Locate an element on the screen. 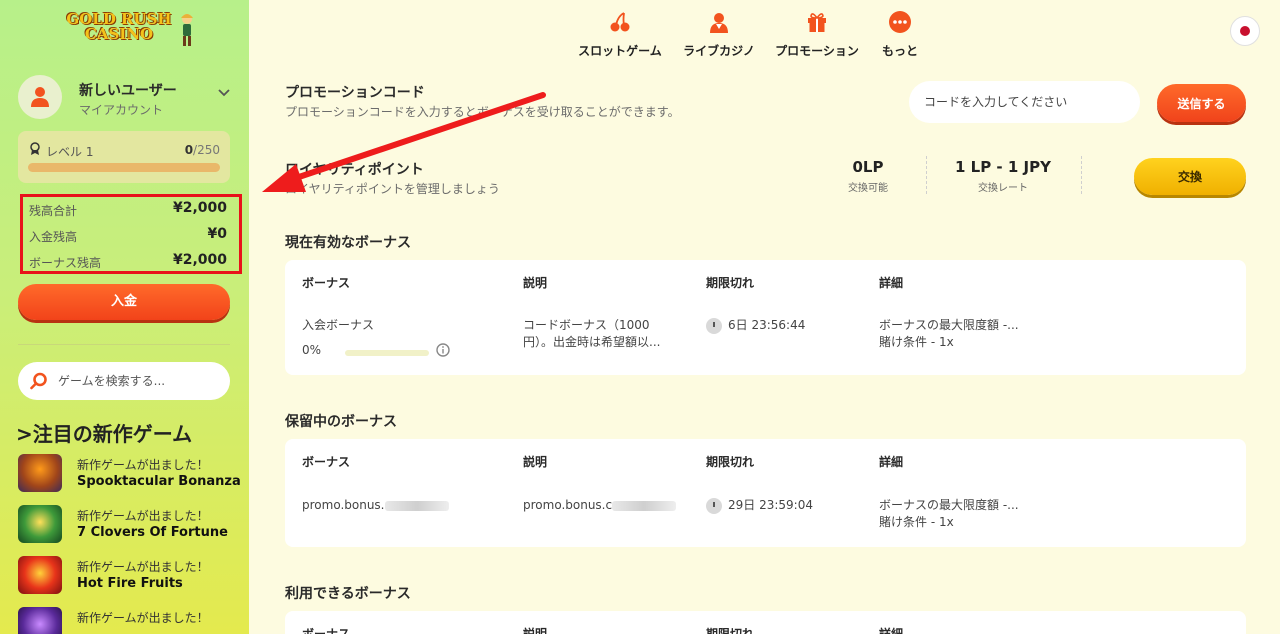 The height and width of the screenshot is (634, 1280). list-item: 新作ゲームが出ました！ is located at coordinates (130, 620).